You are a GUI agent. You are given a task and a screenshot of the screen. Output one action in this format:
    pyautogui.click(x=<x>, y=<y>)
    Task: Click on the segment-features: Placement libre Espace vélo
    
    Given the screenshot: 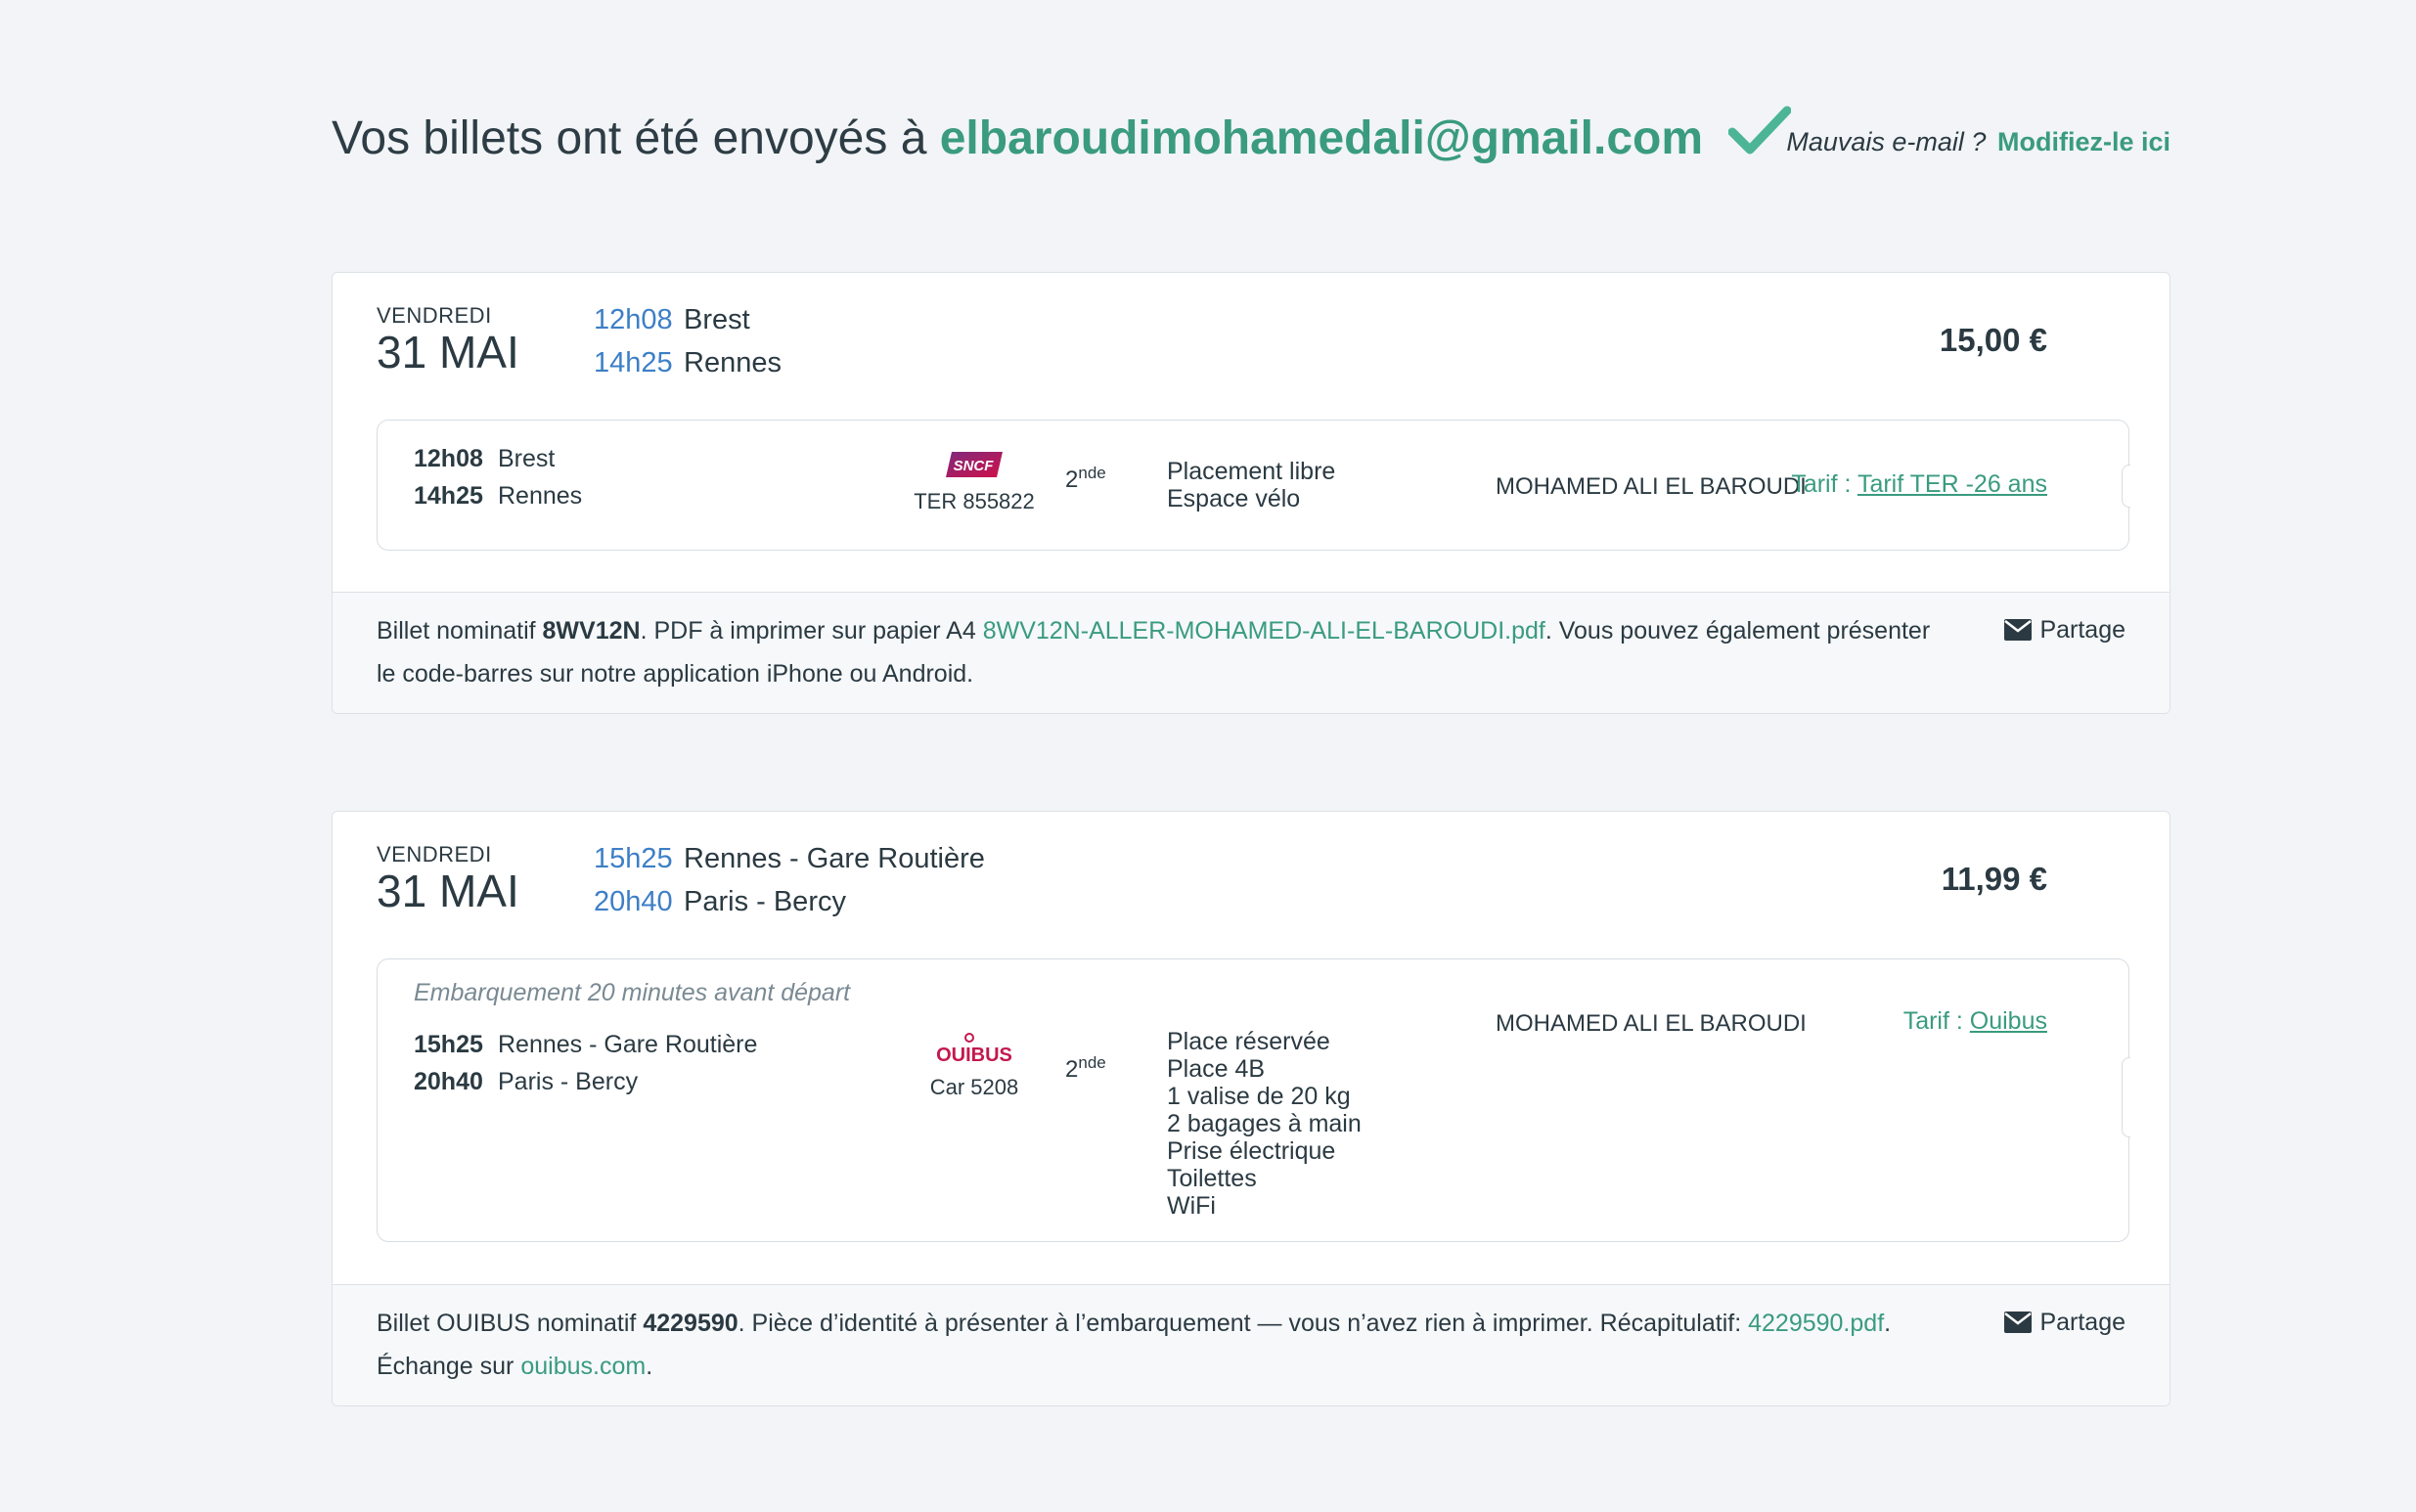 What is the action you would take?
    pyautogui.click(x=1251, y=485)
    